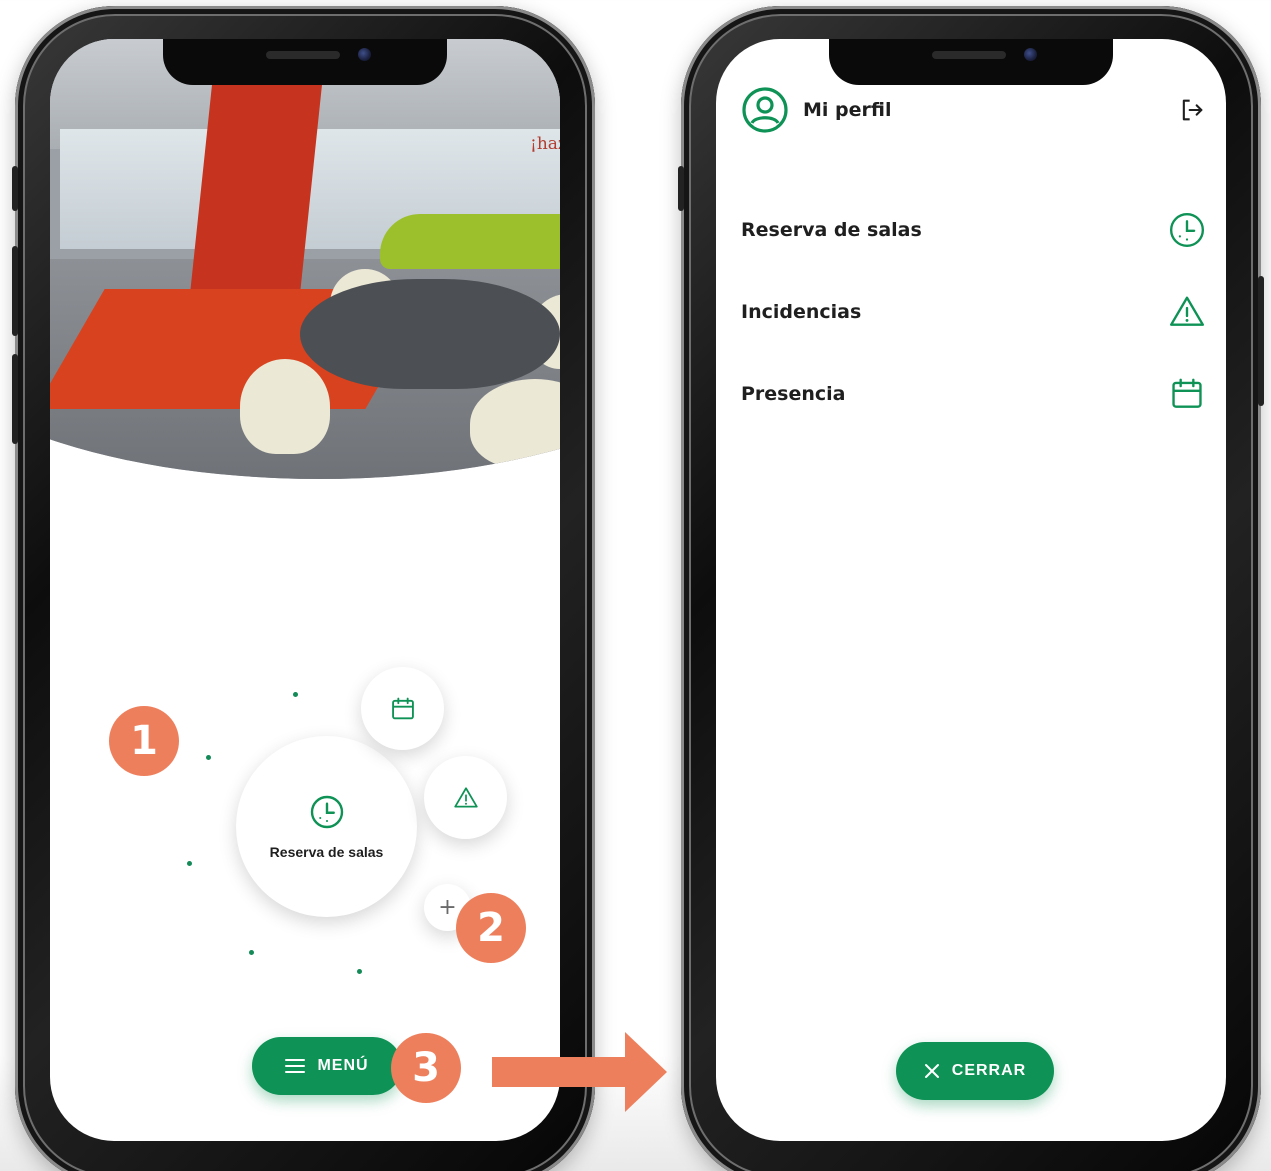 The width and height of the screenshot is (1271, 1171). I want to click on user-circle-icon, so click(765, 110).